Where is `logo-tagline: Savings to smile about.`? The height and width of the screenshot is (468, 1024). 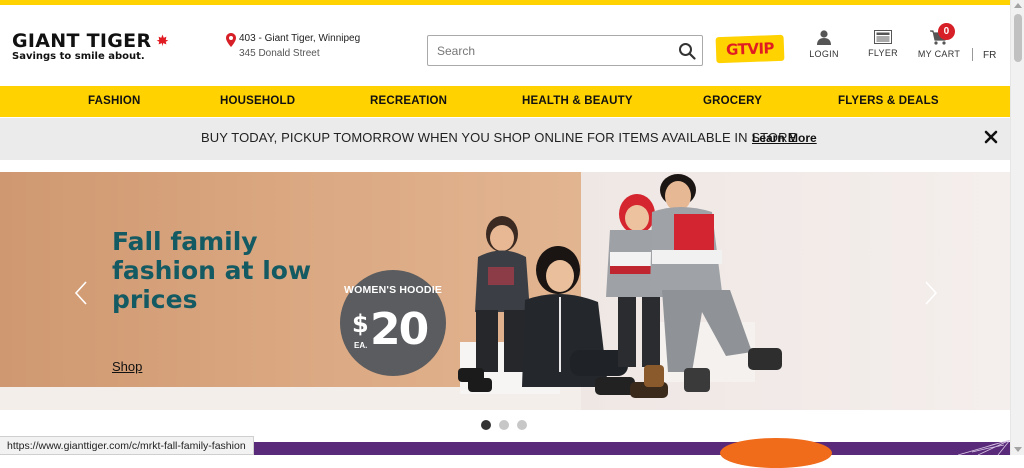
logo-tagline: Savings to smile about. is located at coordinates (78, 56).